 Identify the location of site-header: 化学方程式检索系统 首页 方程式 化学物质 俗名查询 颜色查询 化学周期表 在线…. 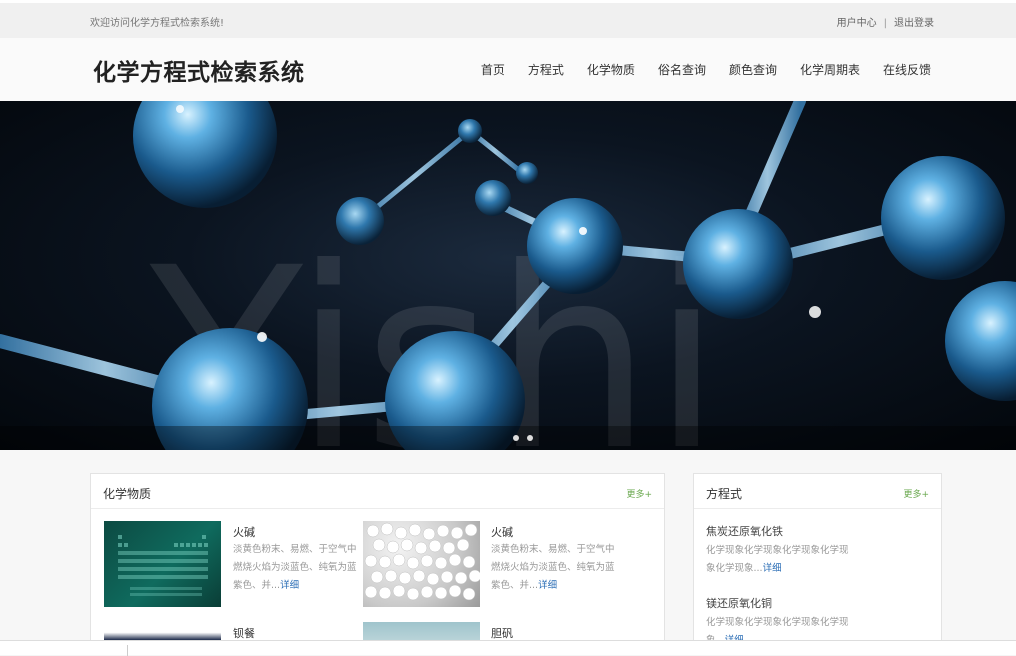
(508, 69).